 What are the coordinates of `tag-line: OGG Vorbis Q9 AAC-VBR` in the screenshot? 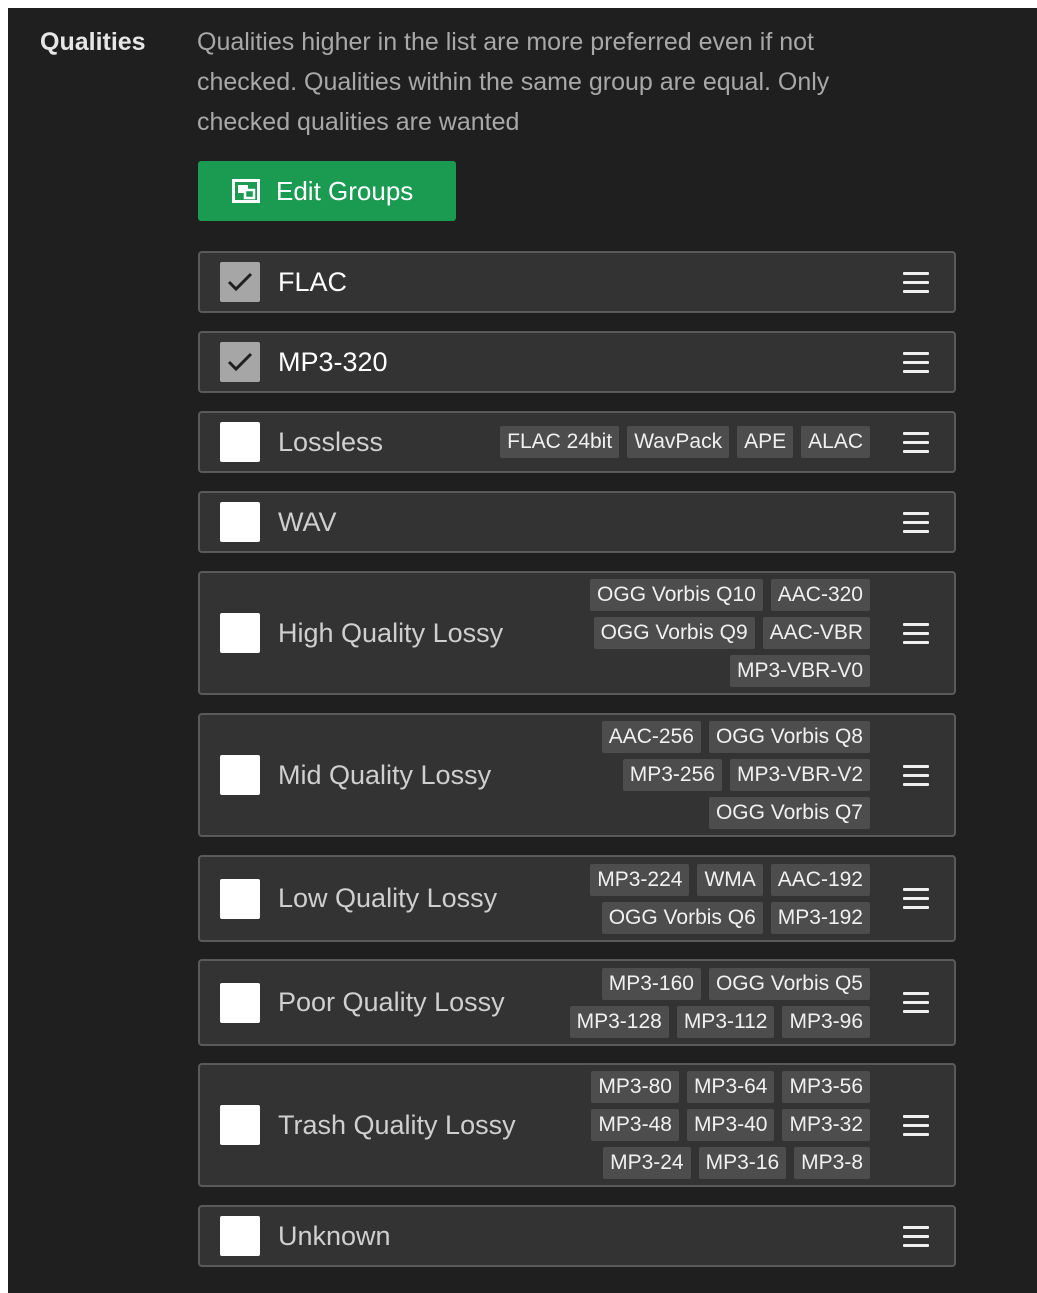 It's located at (731, 633).